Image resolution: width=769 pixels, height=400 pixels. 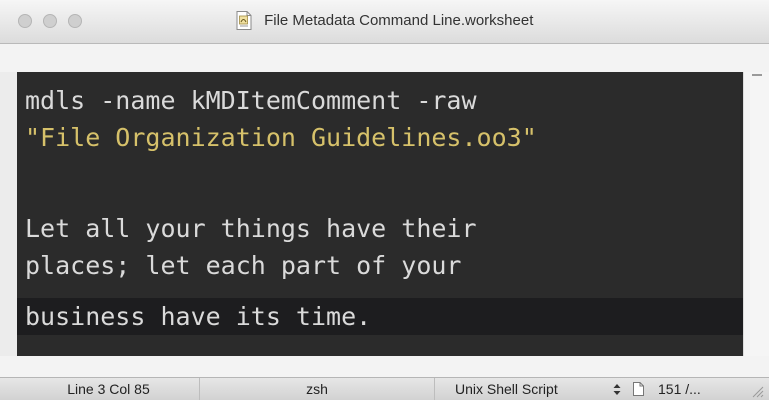 What do you see at coordinates (756, 214) in the screenshot?
I see `vertical-scrollbar` at bounding box center [756, 214].